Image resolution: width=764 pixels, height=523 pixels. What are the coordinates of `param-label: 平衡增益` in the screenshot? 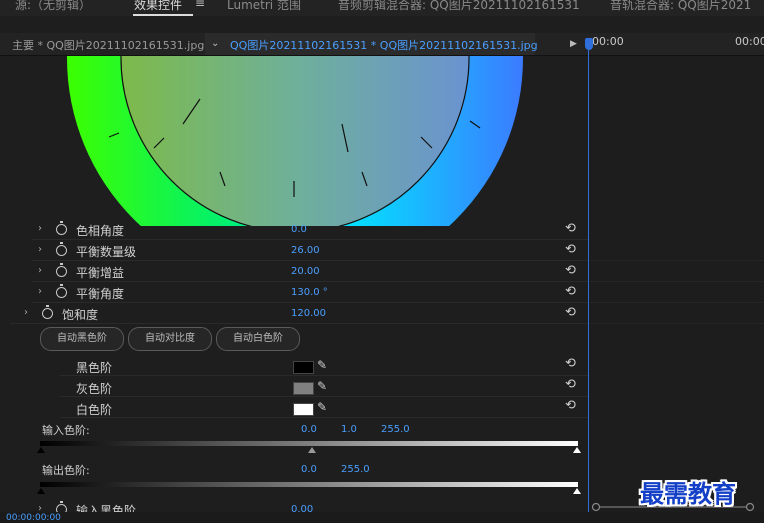 It's located at (100, 273).